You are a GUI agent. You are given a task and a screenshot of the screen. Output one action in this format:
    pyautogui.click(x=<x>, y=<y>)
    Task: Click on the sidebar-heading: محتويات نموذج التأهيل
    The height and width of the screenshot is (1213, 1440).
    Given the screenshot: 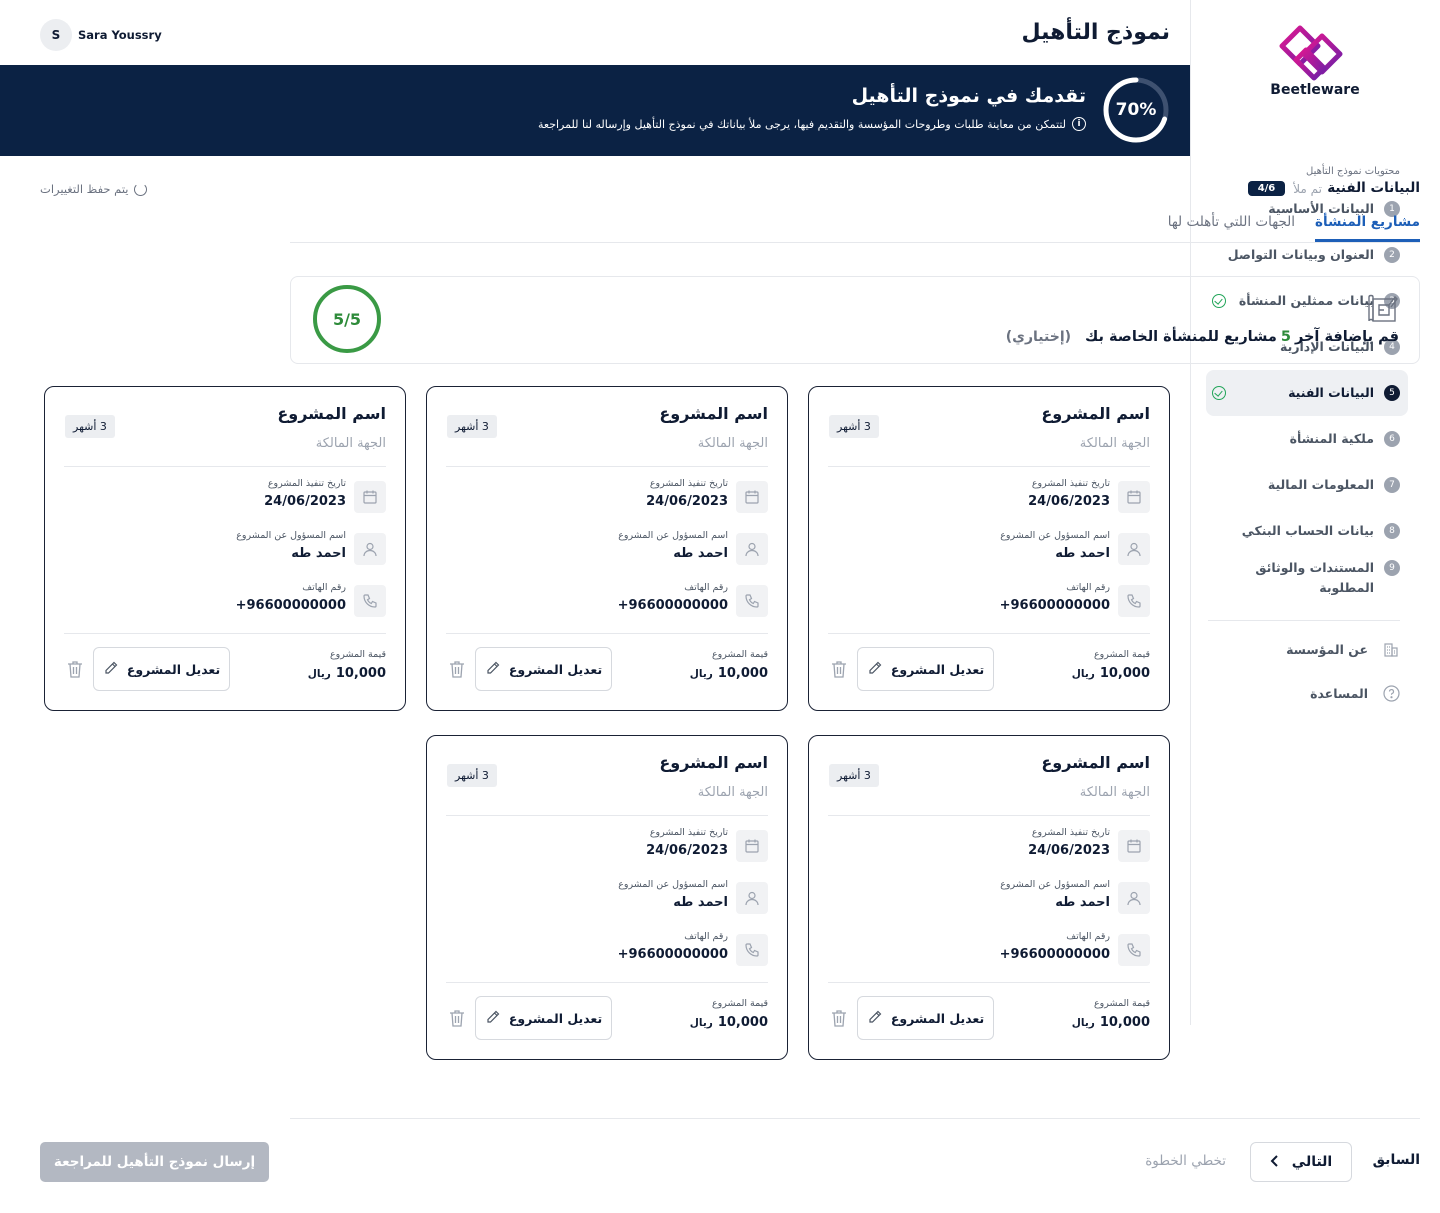 What is the action you would take?
    pyautogui.click(x=1353, y=171)
    